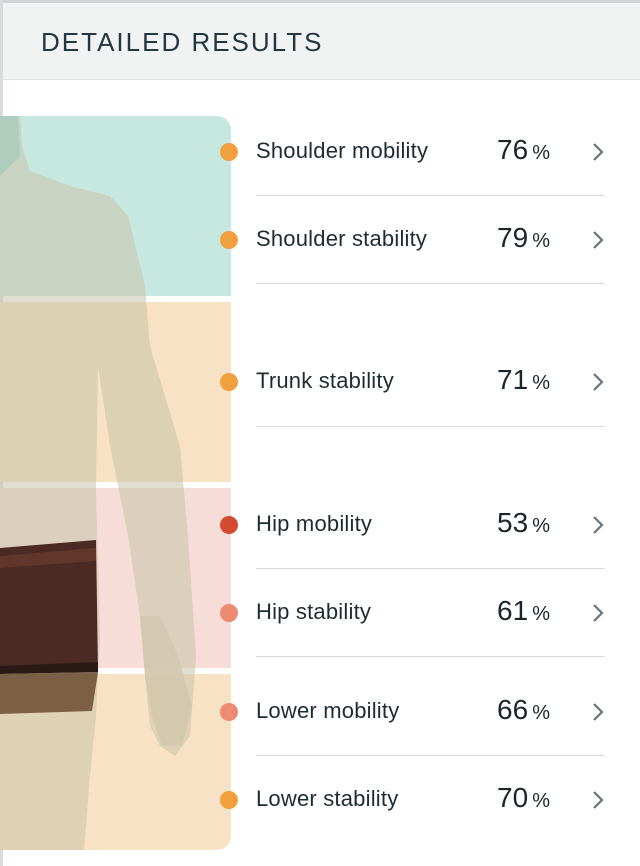 The height and width of the screenshot is (866, 640). Describe the element at coordinates (325, 380) in the screenshot. I see `result-label: Trunk stability` at that location.